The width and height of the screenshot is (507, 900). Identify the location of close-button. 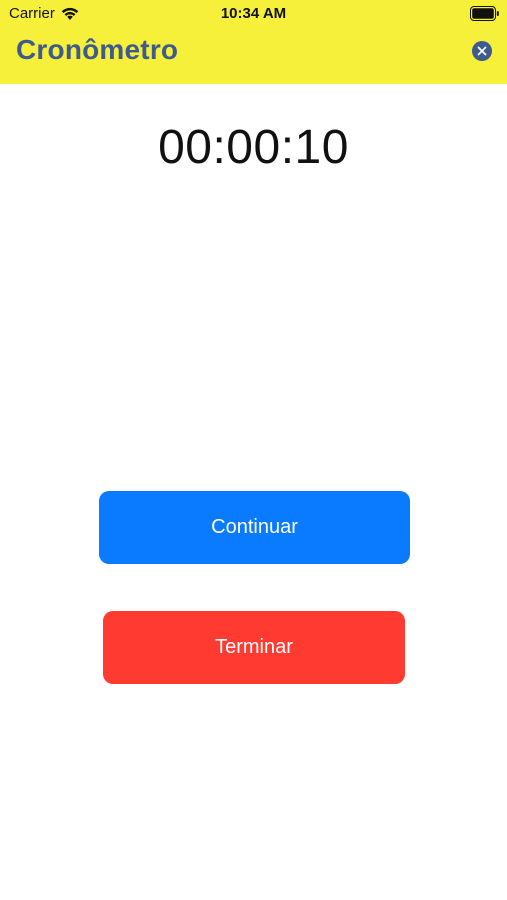
(482, 51).